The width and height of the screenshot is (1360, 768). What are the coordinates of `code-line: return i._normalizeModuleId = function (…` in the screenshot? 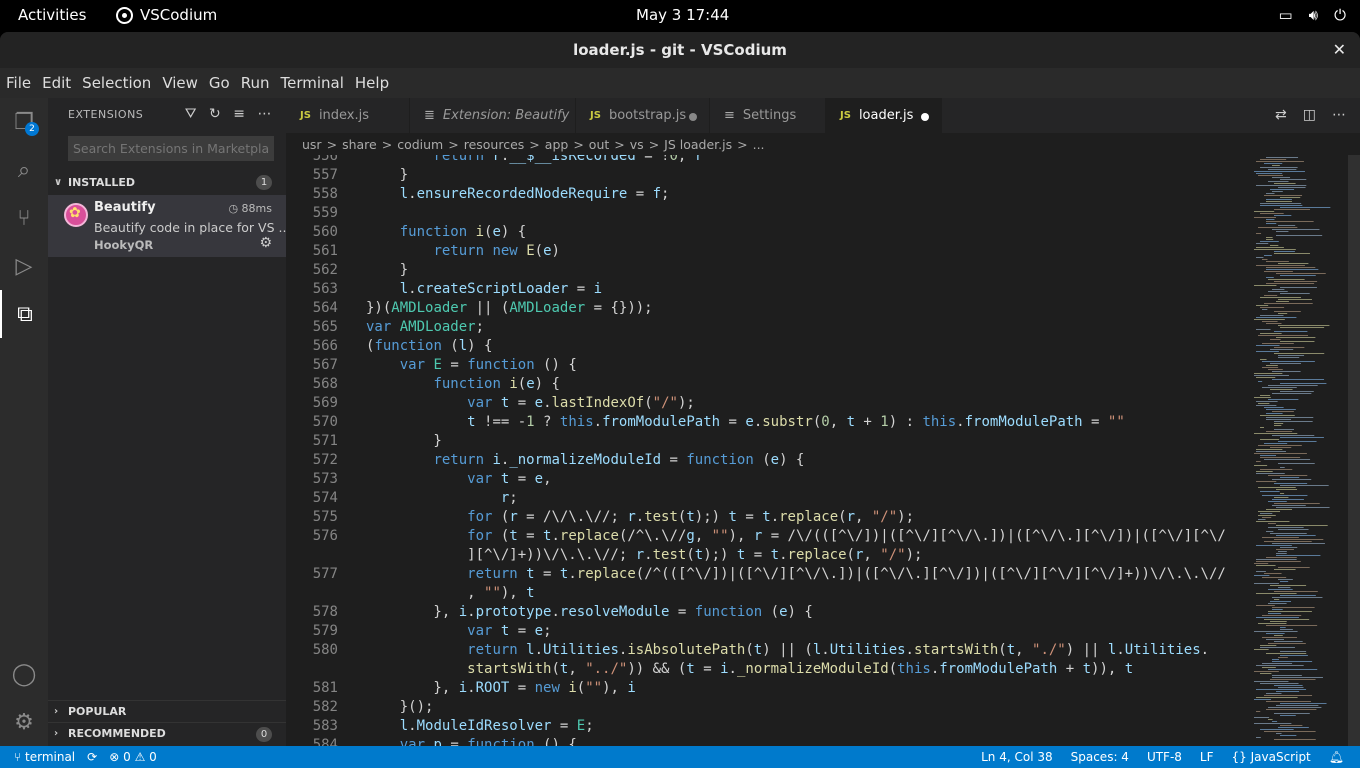 It's located at (585, 460).